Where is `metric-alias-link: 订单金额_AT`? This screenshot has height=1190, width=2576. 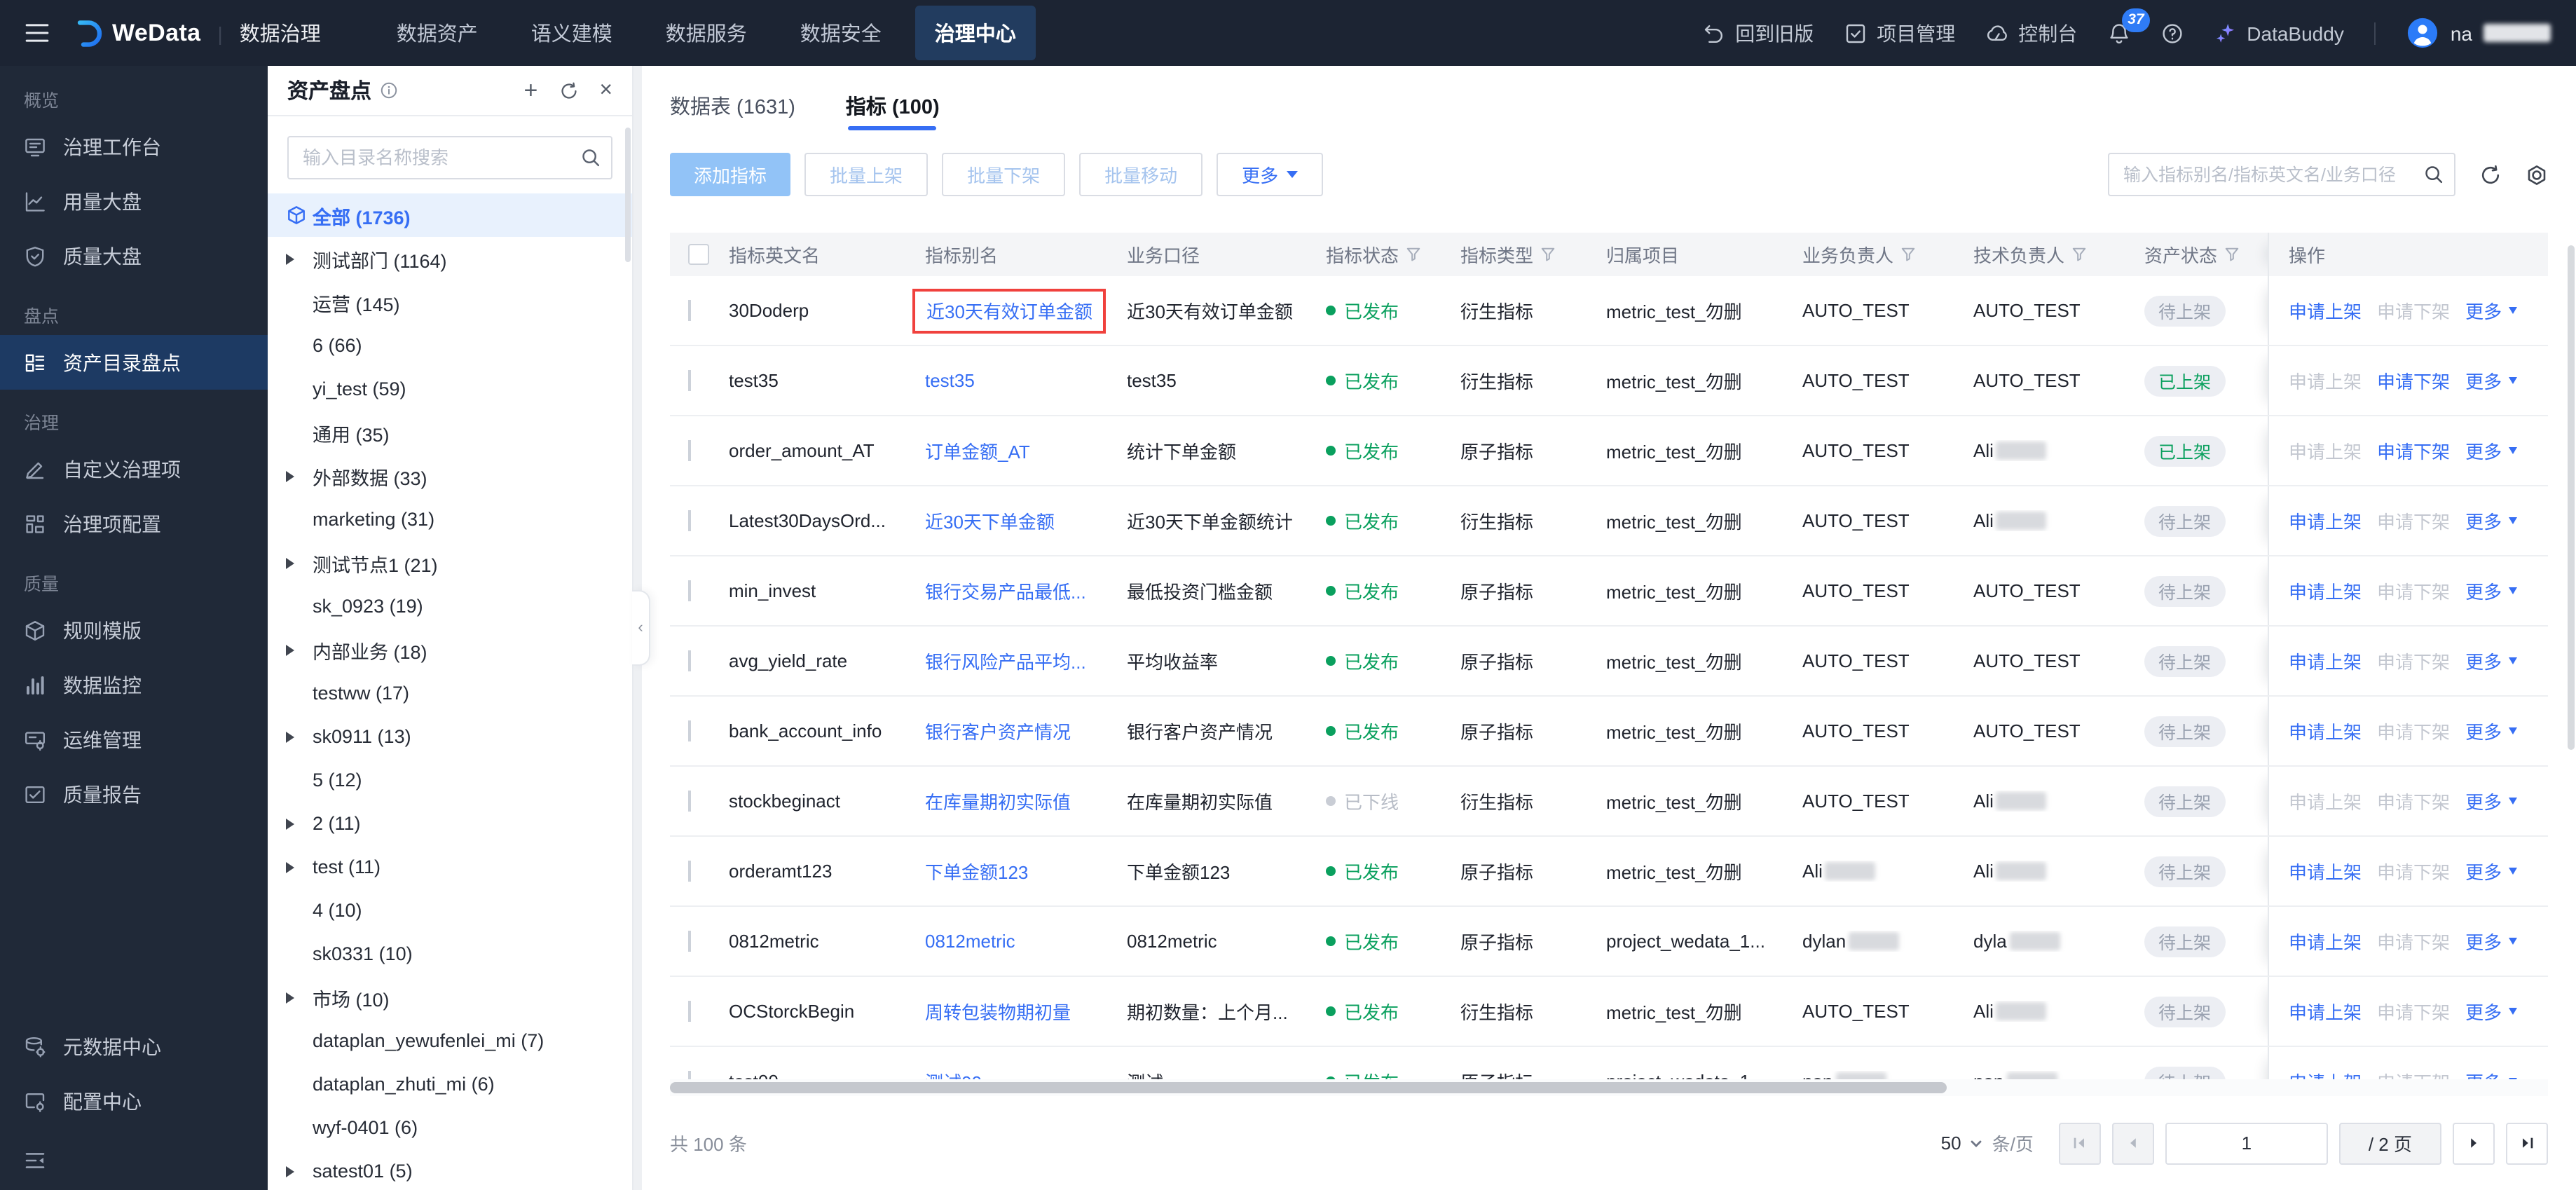
metric-alias-link: 订单金额_AT is located at coordinates (978, 452).